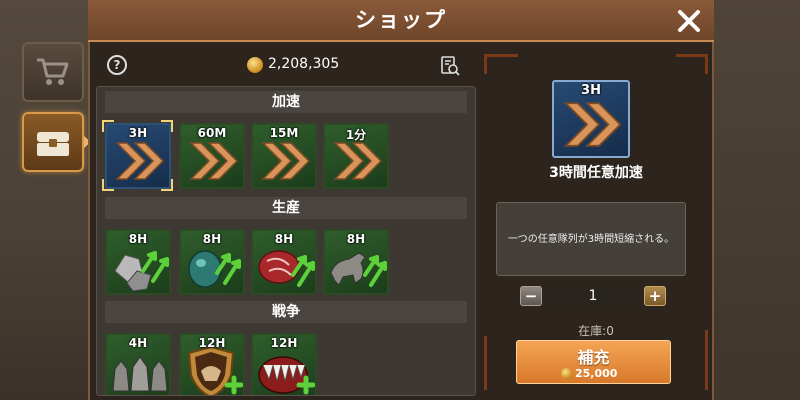  I want to click on item-description-text: 一つの任意隊列が3時間短縮される。, so click(591, 239).